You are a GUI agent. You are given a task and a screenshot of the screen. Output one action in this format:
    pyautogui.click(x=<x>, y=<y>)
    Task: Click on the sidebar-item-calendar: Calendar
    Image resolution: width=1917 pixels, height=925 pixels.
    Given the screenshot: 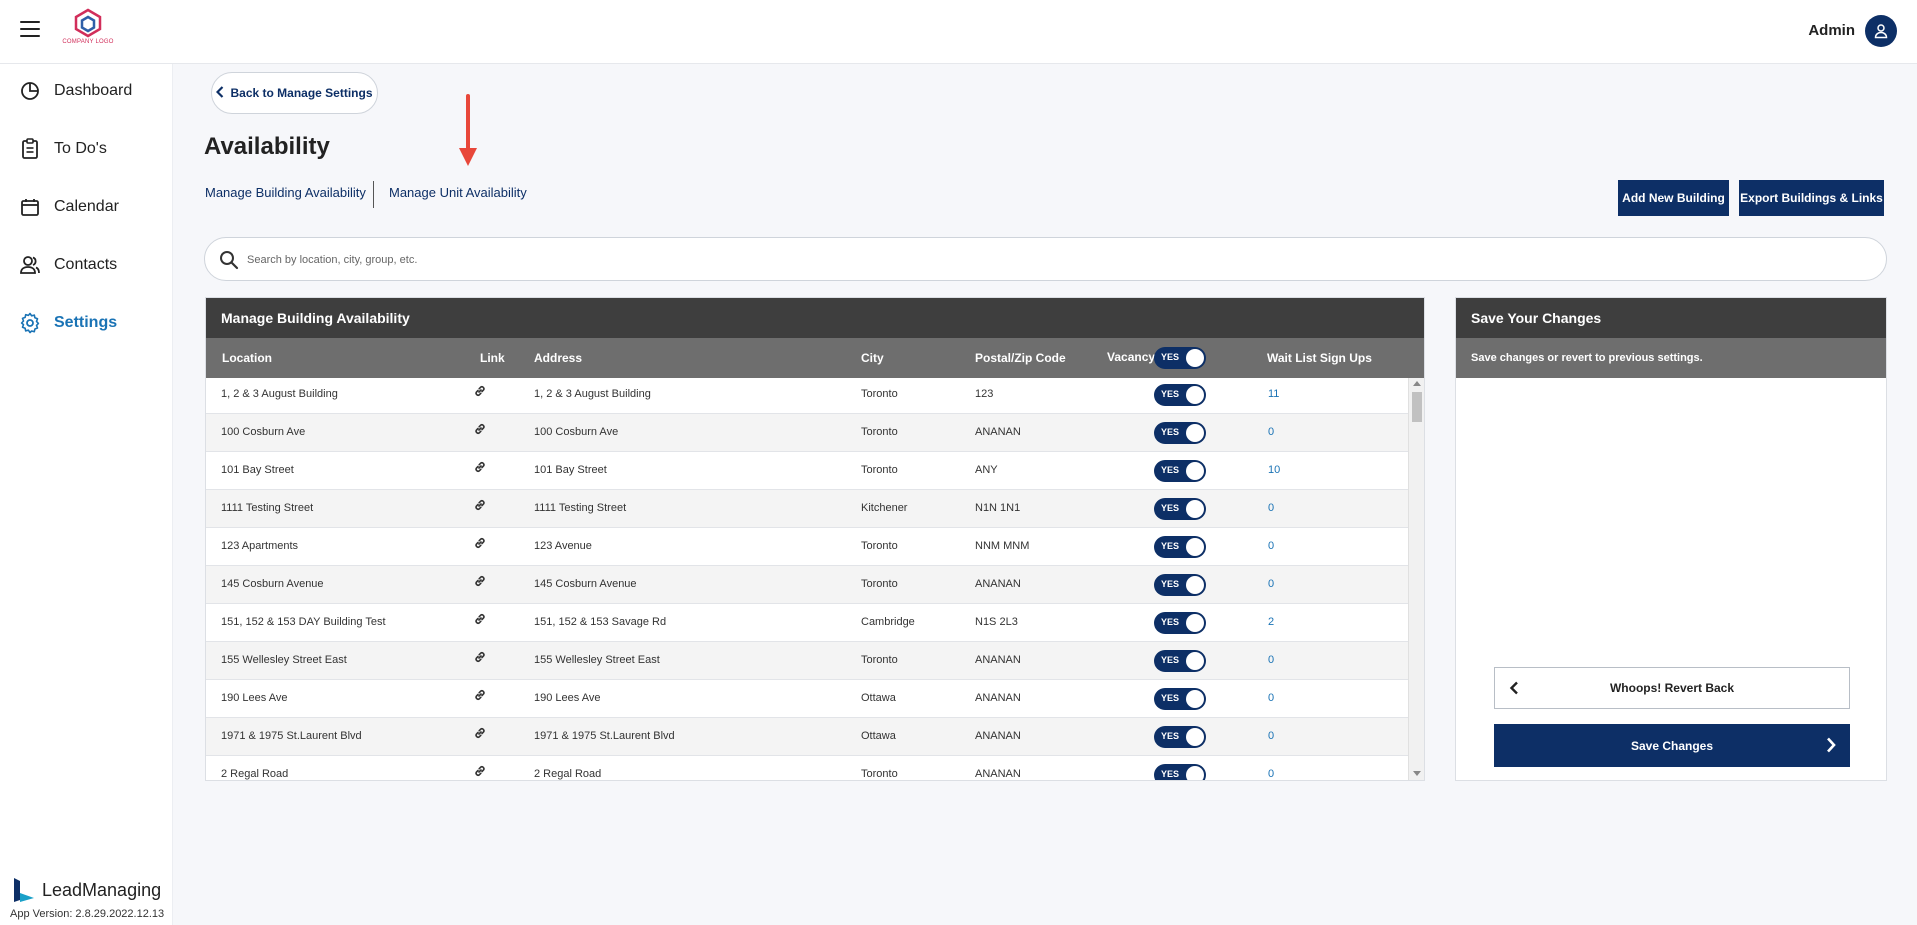 What is the action you would take?
    pyautogui.click(x=86, y=207)
    